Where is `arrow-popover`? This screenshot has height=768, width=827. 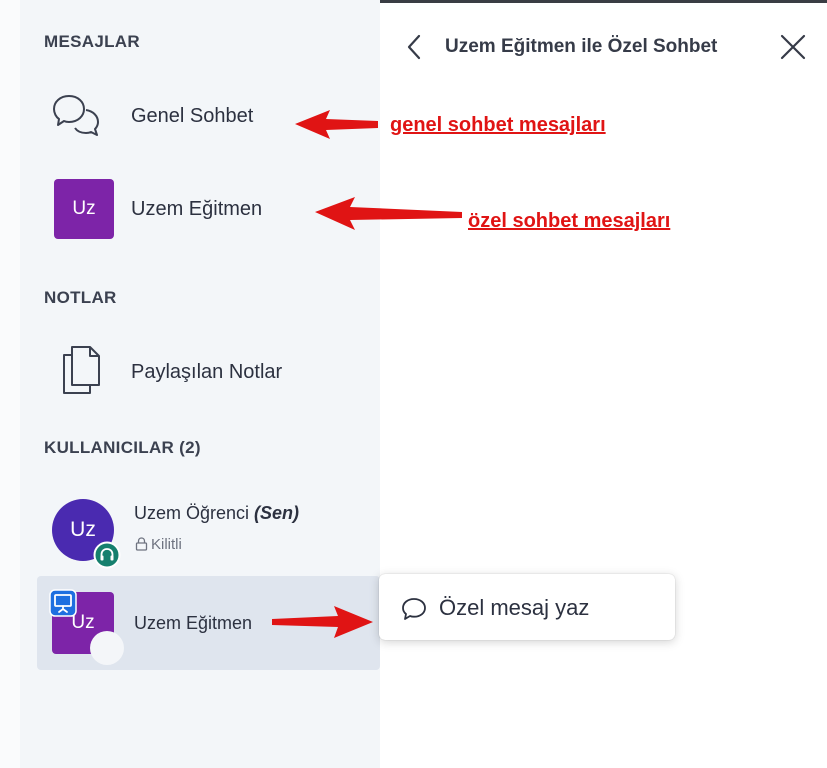 arrow-popover is located at coordinates (322, 622).